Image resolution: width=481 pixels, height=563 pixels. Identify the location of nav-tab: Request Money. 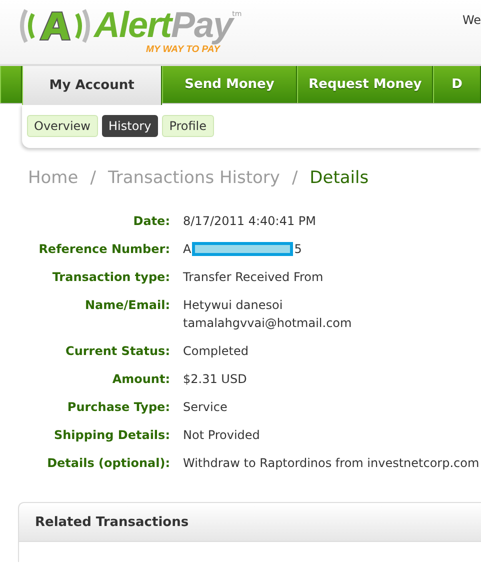
(365, 84).